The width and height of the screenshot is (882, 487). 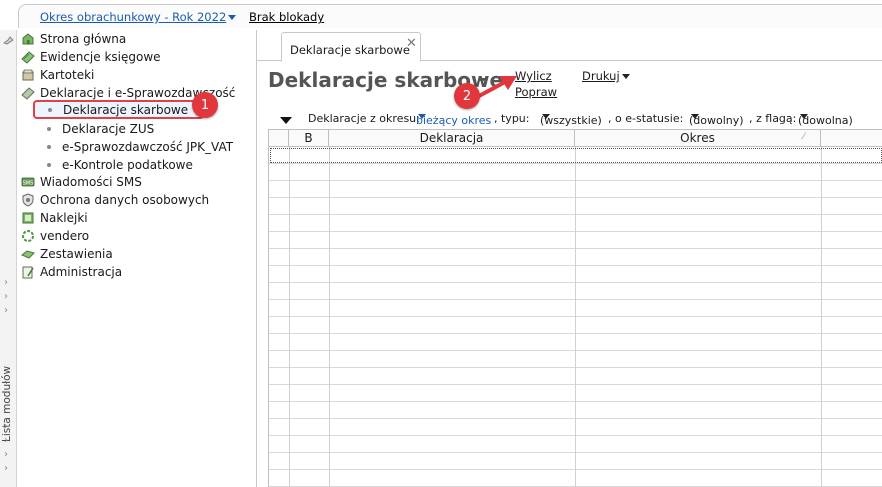 I want to click on admin-icon, so click(x=28, y=272).